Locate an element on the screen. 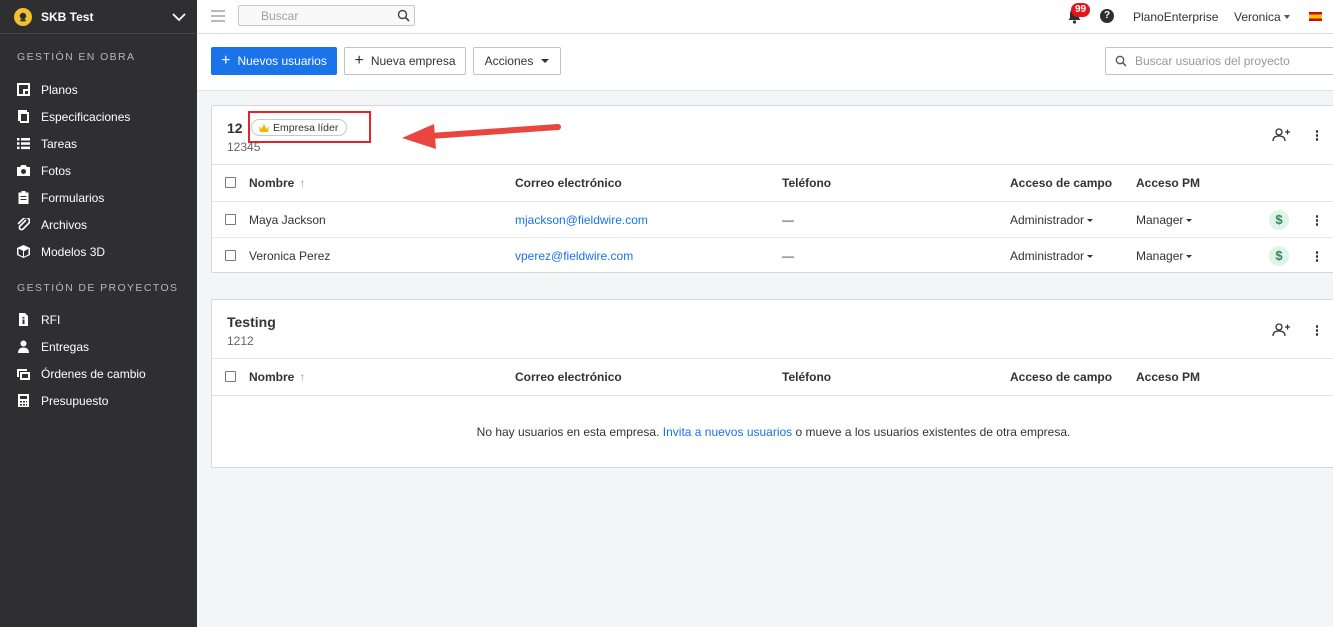 The image size is (1333, 627). global-search is located at coordinates (326, 15).